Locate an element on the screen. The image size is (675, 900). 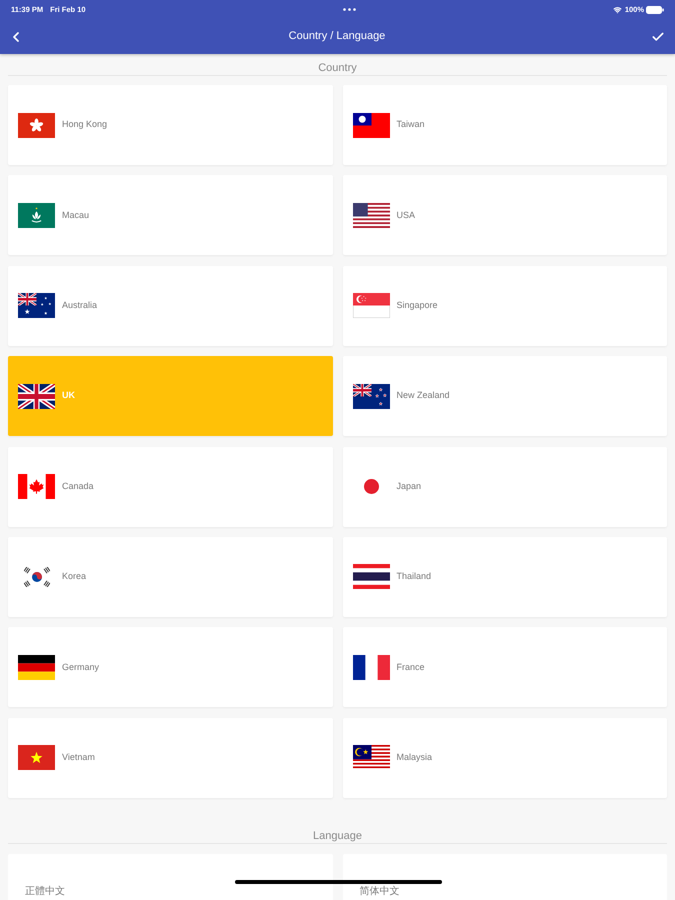
country-option: France is located at coordinates (504, 667).